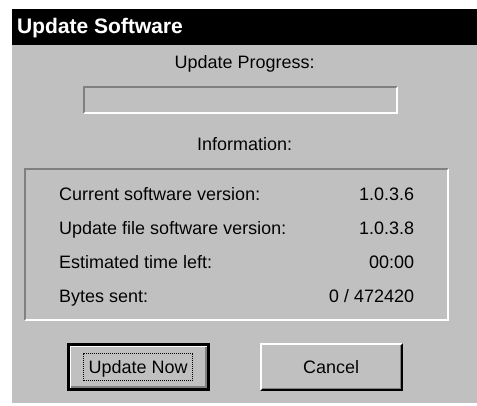  What do you see at coordinates (160, 194) in the screenshot?
I see `info-label: Current software version:` at bounding box center [160, 194].